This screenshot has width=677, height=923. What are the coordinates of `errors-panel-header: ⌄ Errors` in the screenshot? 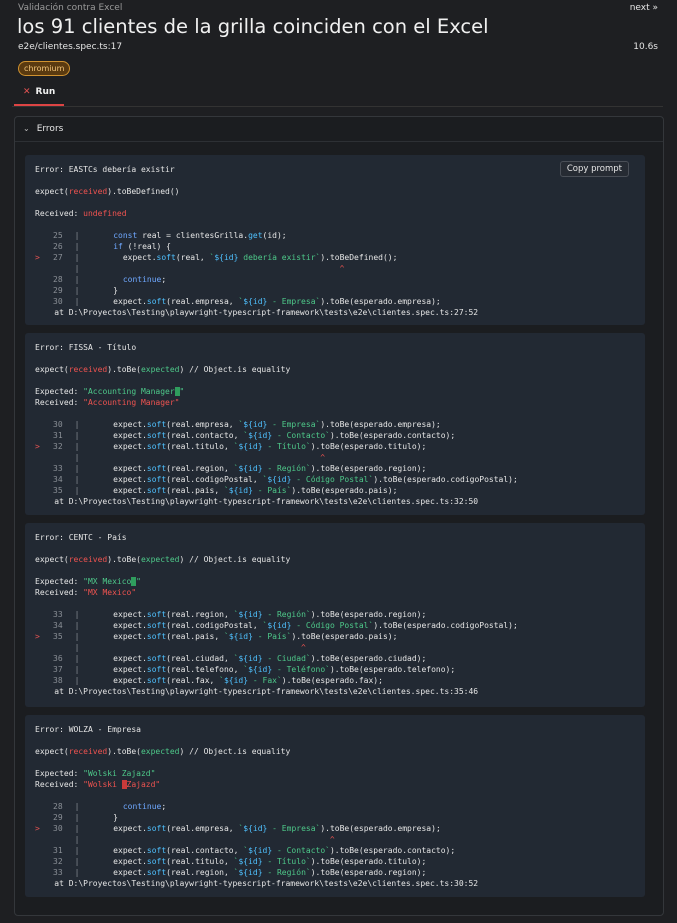 It's located at (339, 129).